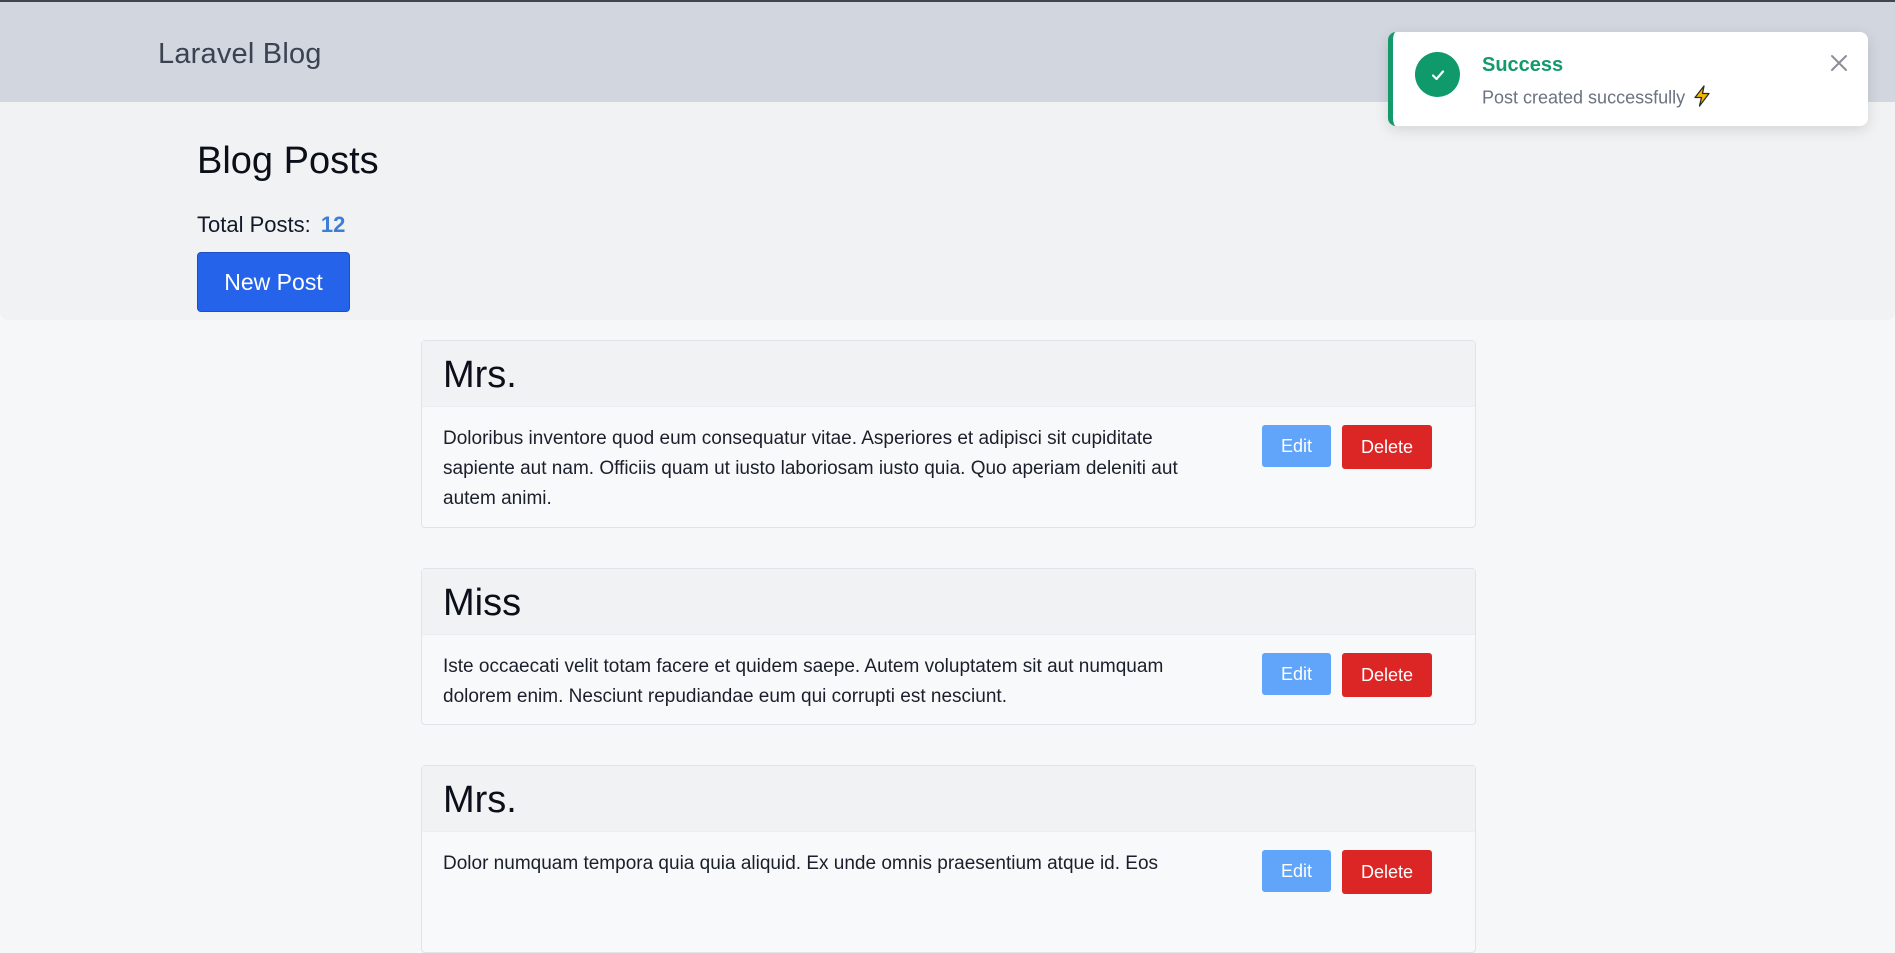  What do you see at coordinates (1523, 65) in the screenshot?
I see `toast-title: Success` at bounding box center [1523, 65].